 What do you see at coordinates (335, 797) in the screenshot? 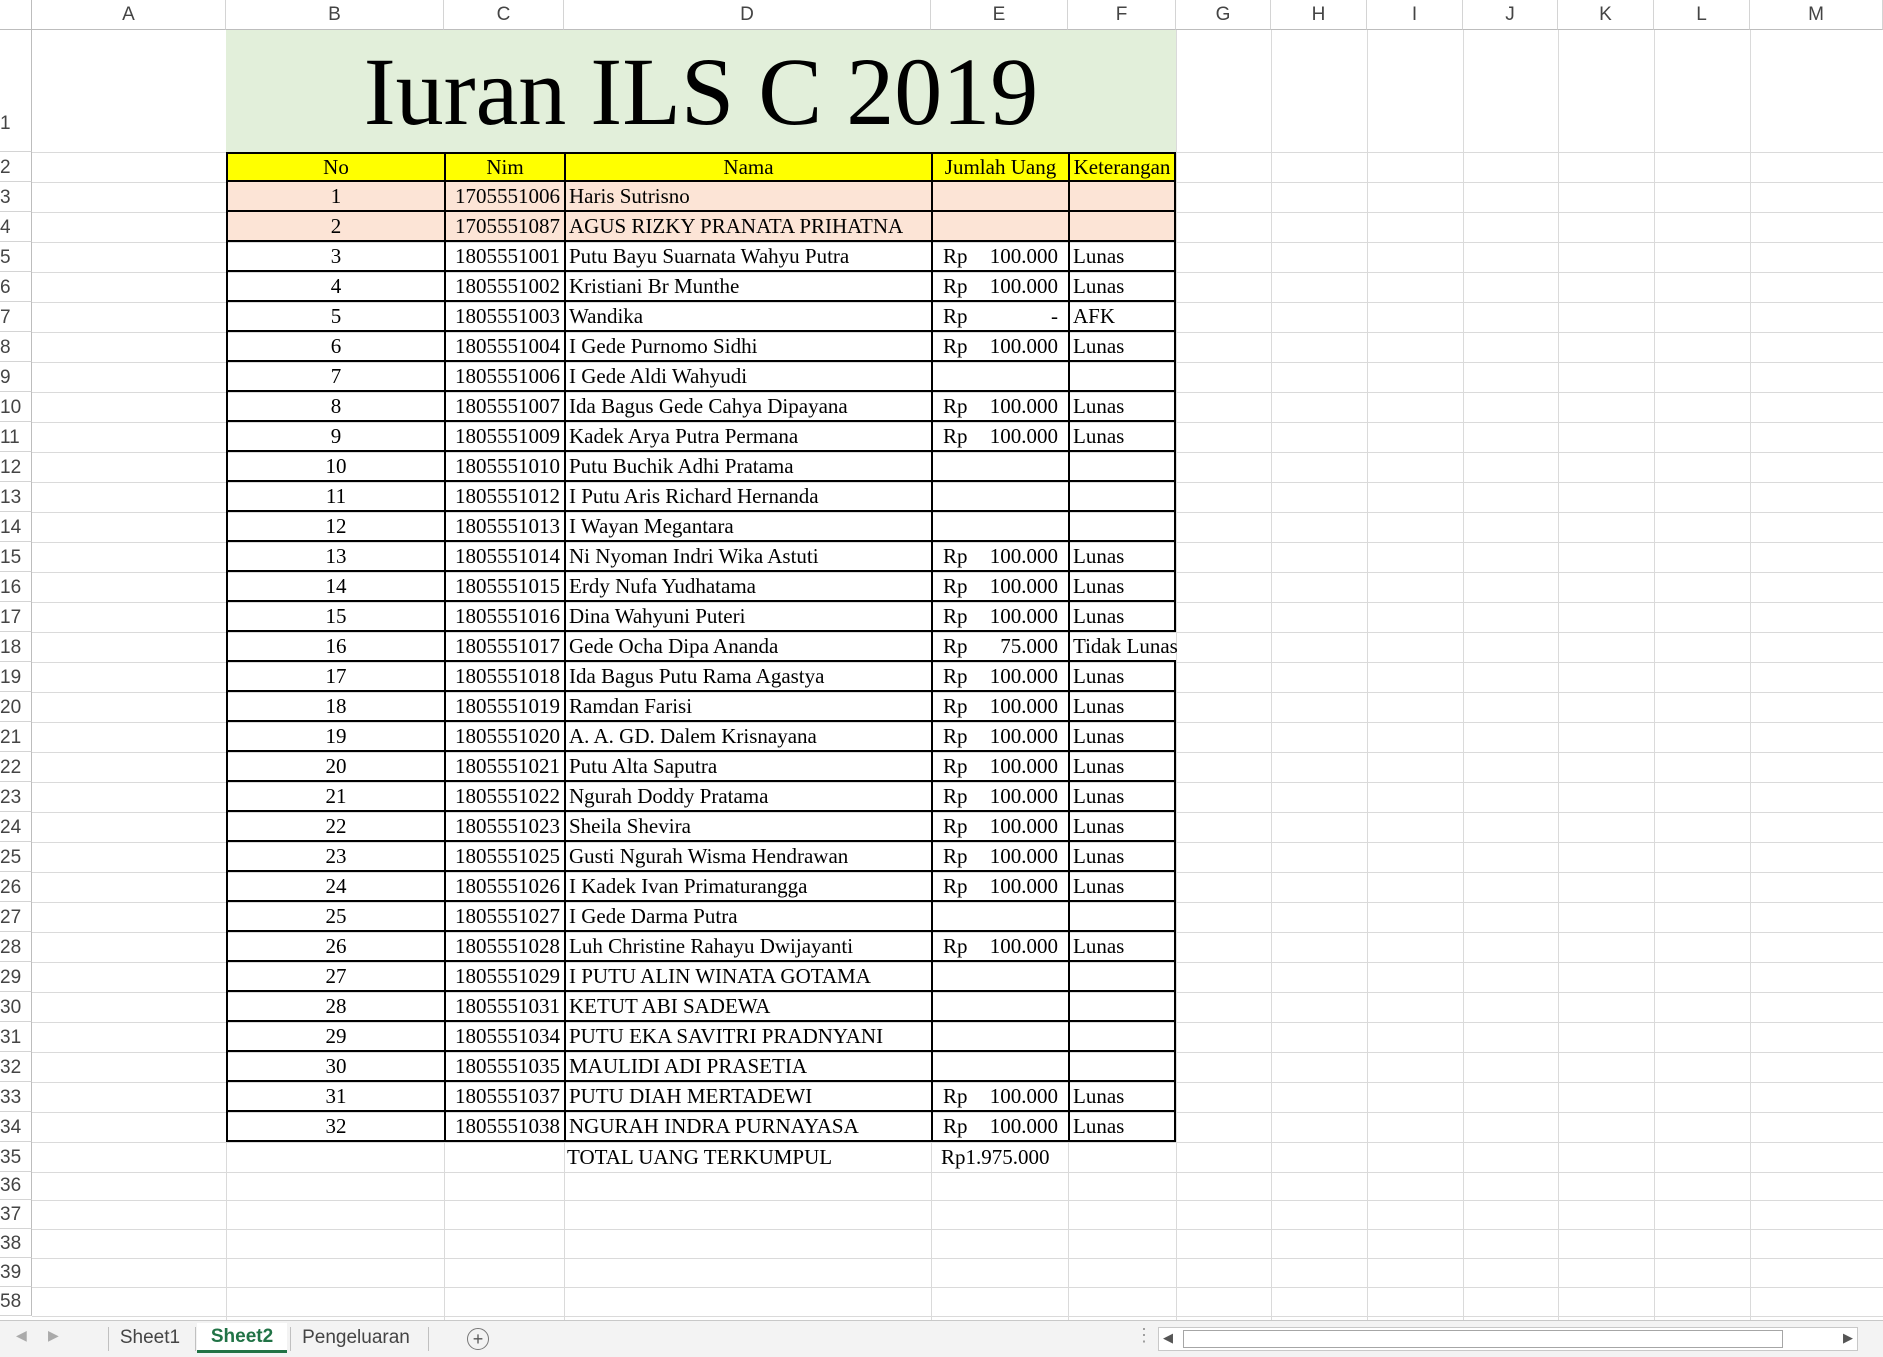
I see `cell-no: 21` at bounding box center [335, 797].